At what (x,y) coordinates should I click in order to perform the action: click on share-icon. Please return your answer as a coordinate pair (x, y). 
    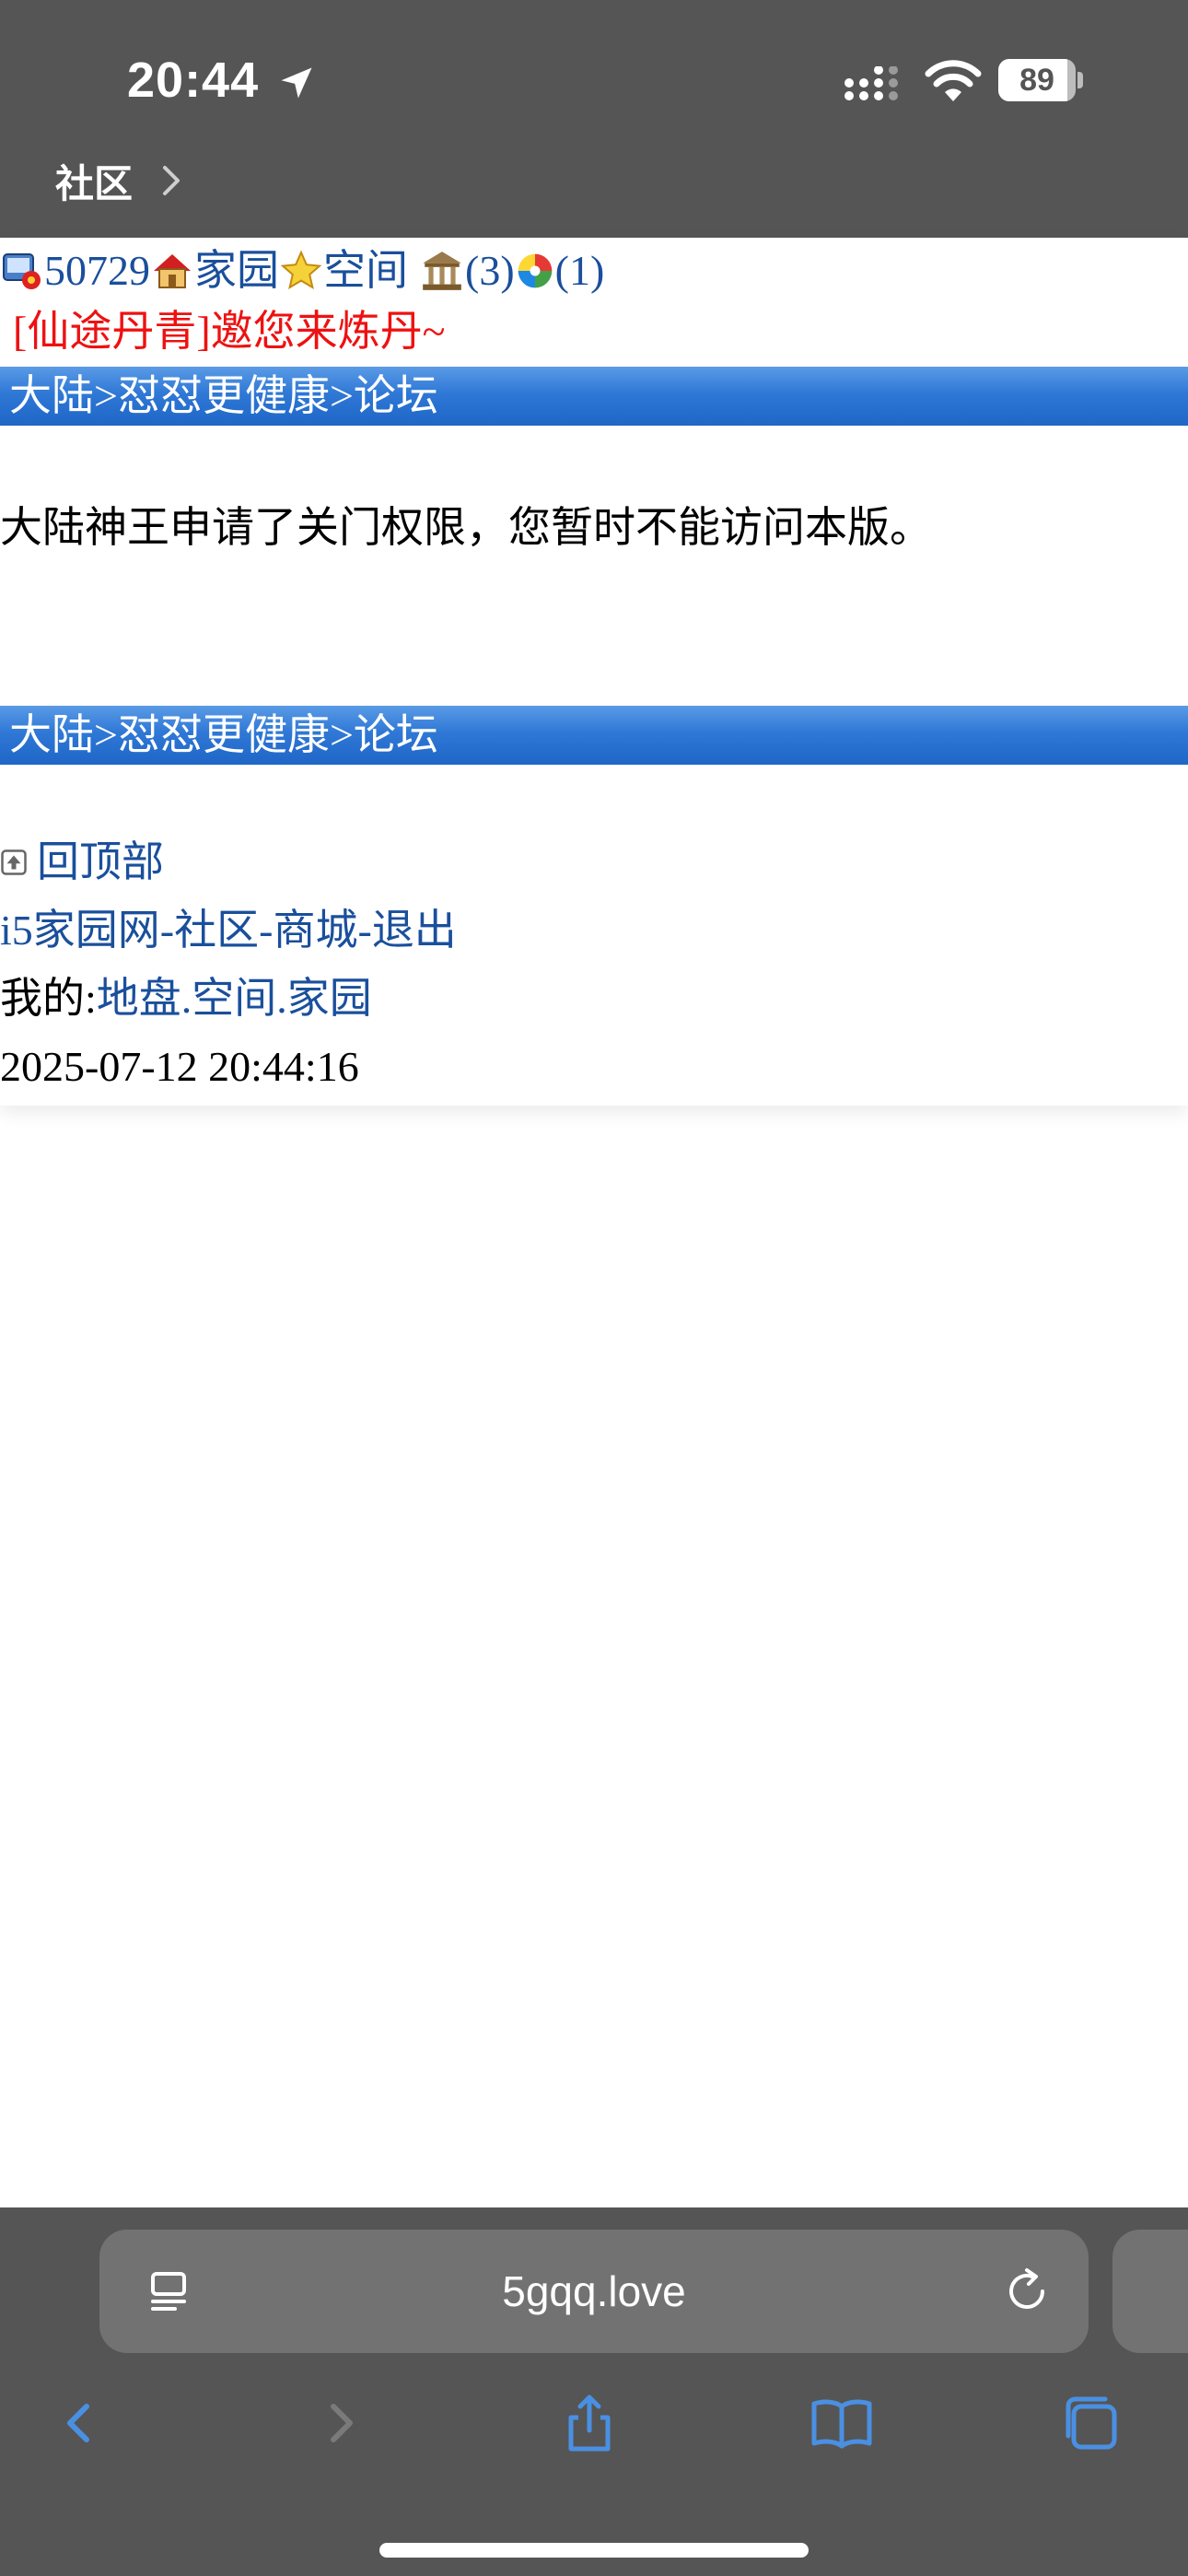
    Looking at the image, I should click on (589, 2423).